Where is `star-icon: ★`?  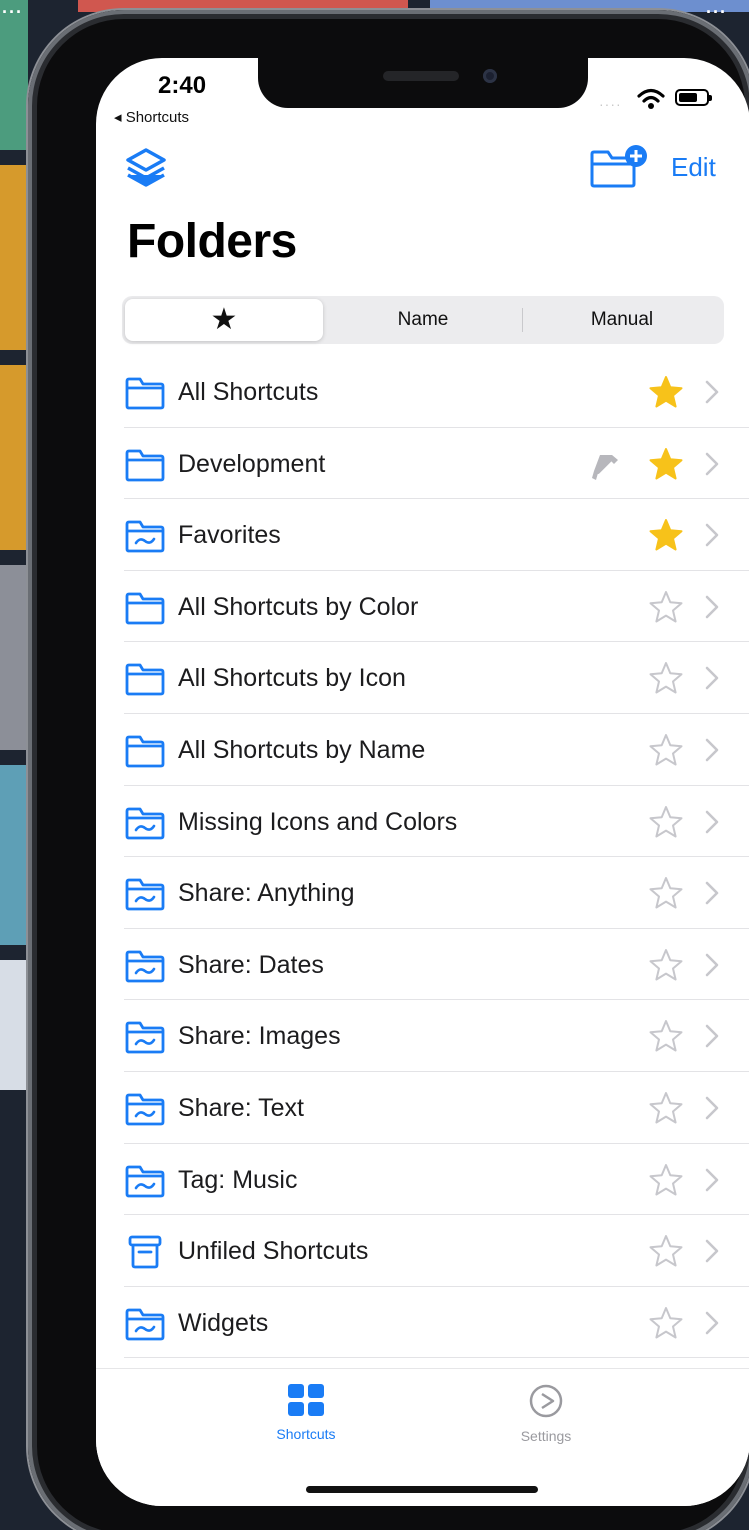 star-icon: ★ is located at coordinates (224, 319).